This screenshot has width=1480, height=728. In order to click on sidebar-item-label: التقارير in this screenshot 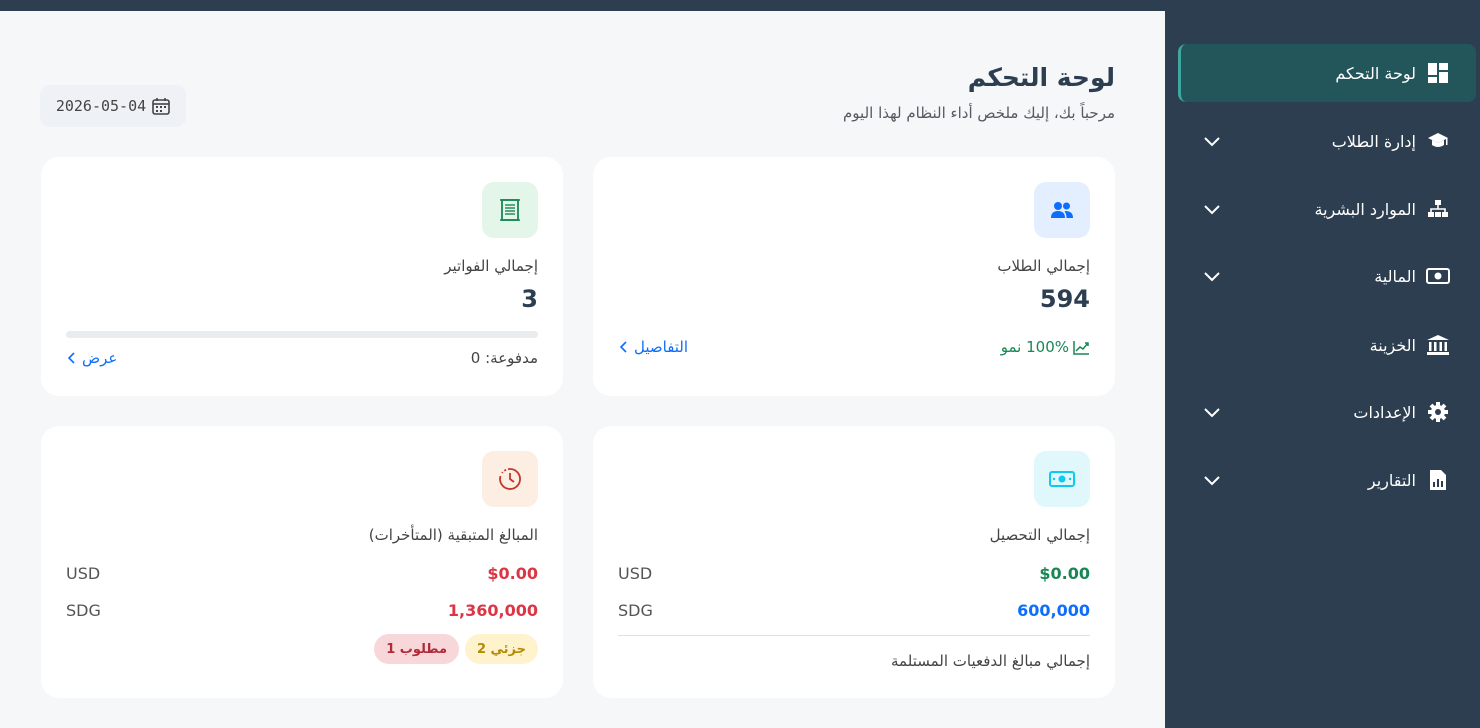, I will do `click(1391, 480)`.